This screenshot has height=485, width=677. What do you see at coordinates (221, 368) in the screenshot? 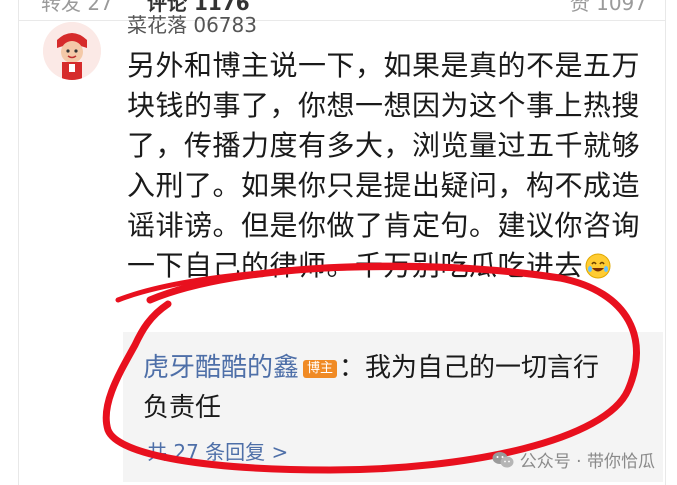
I see `reply-username: 虎牙酷酷的鑫` at bounding box center [221, 368].